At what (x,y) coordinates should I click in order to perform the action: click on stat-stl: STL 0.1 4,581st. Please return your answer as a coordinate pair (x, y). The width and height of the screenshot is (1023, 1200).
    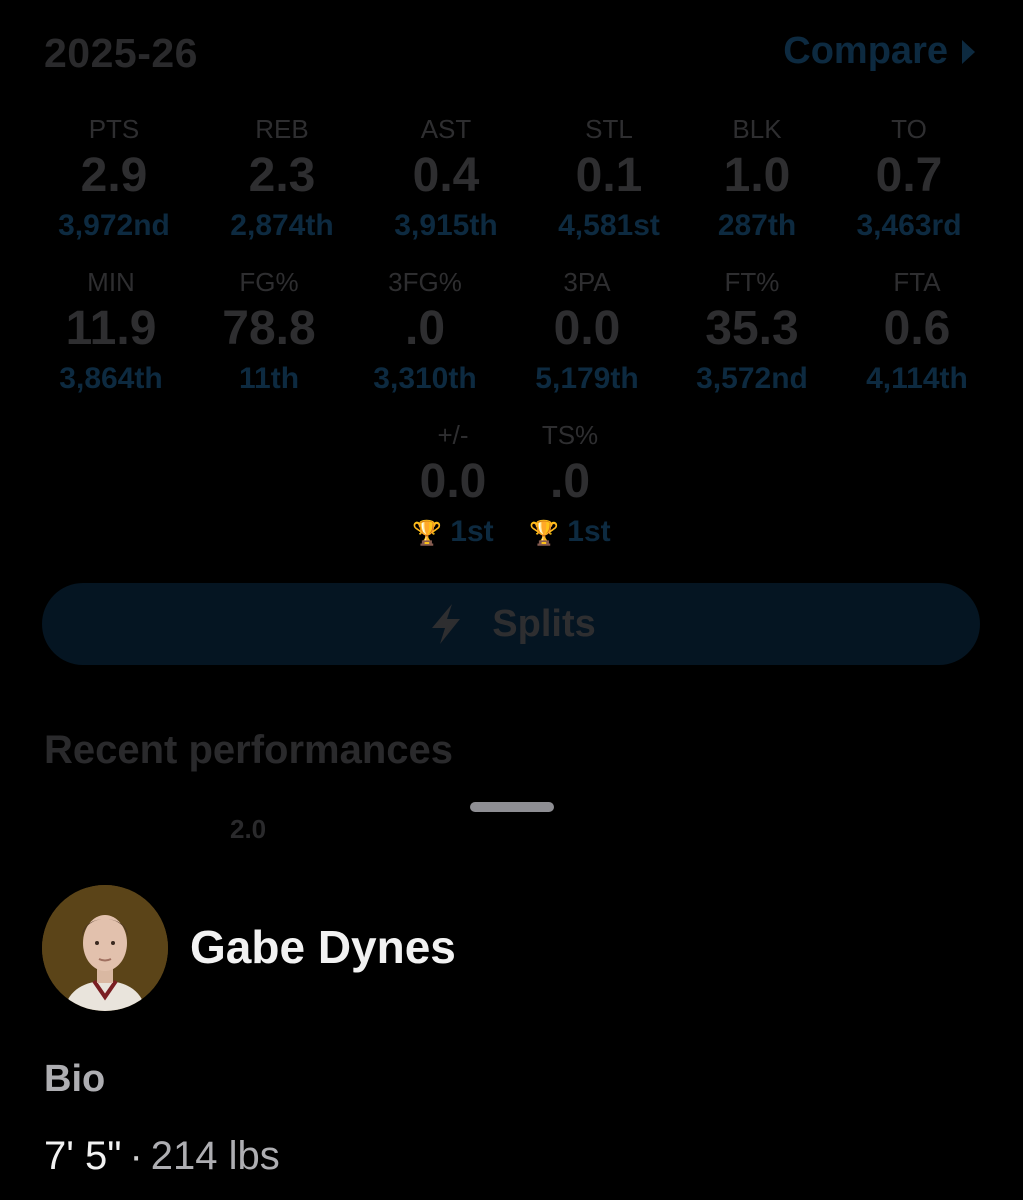
    Looking at the image, I should click on (609, 179).